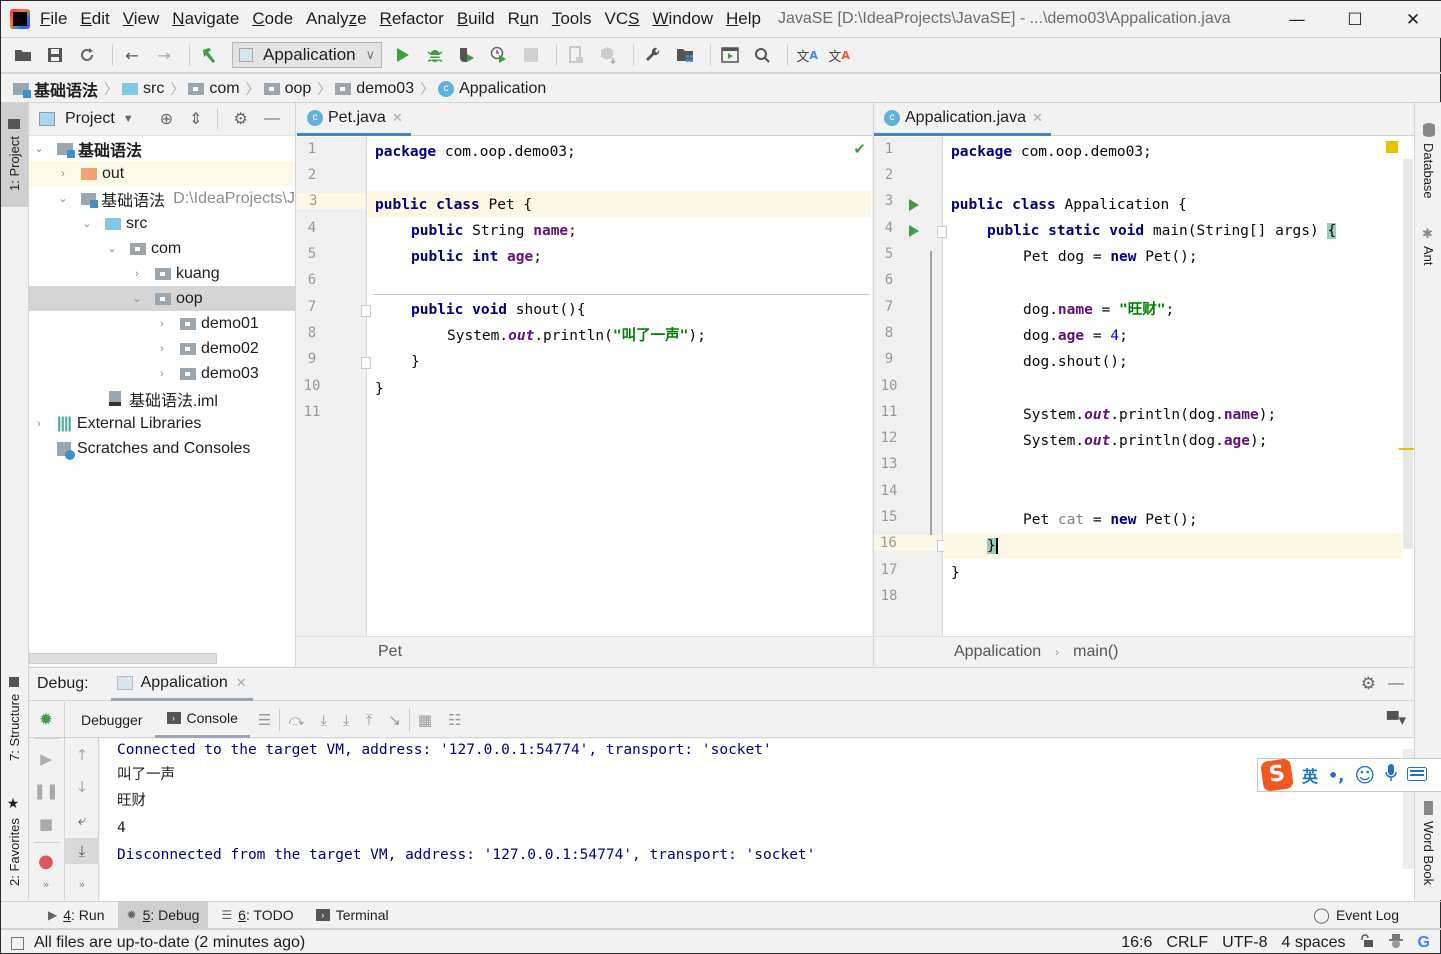 The width and height of the screenshot is (1441, 954). What do you see at coordinates (425, 720) in the screenshot?
I see `evaluate-expression-icon: ▦` at bounding box center [425, 720].